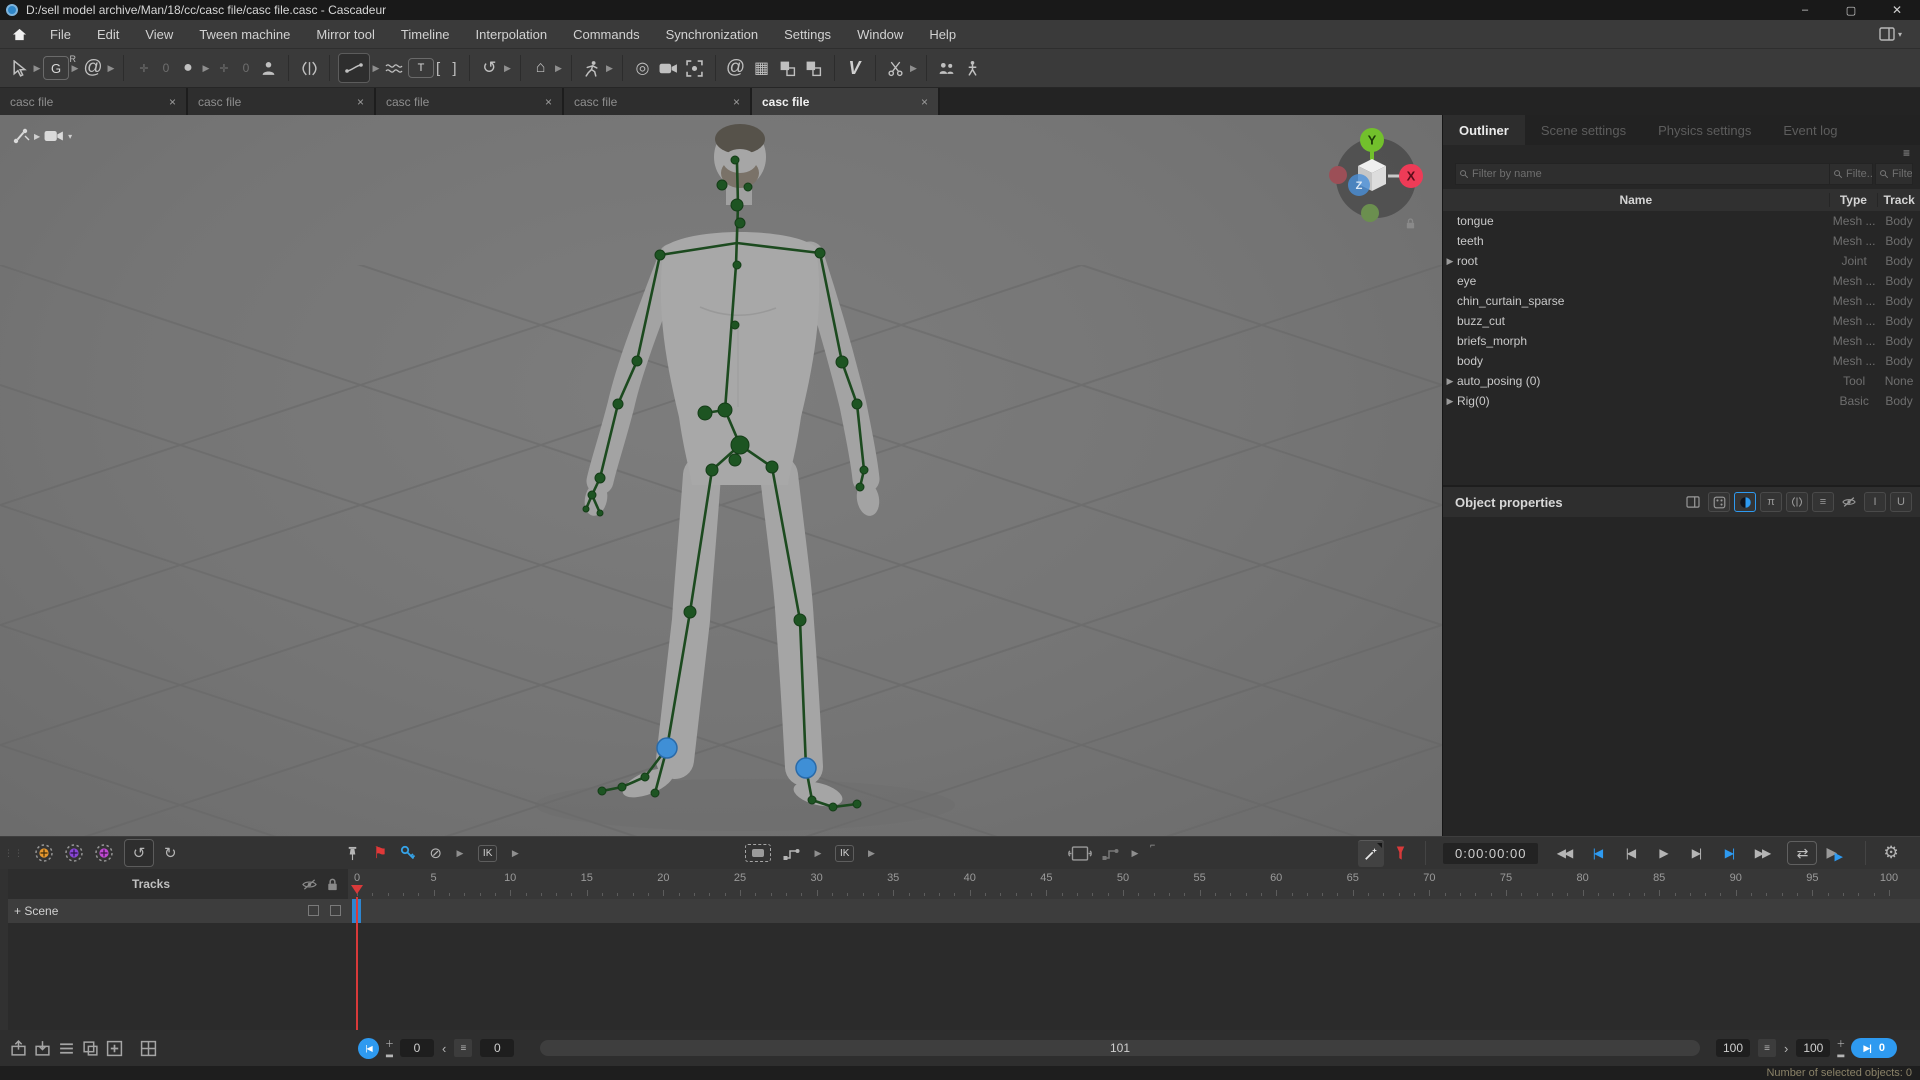  I want to click on add-track-icon, so click(114, 1048).